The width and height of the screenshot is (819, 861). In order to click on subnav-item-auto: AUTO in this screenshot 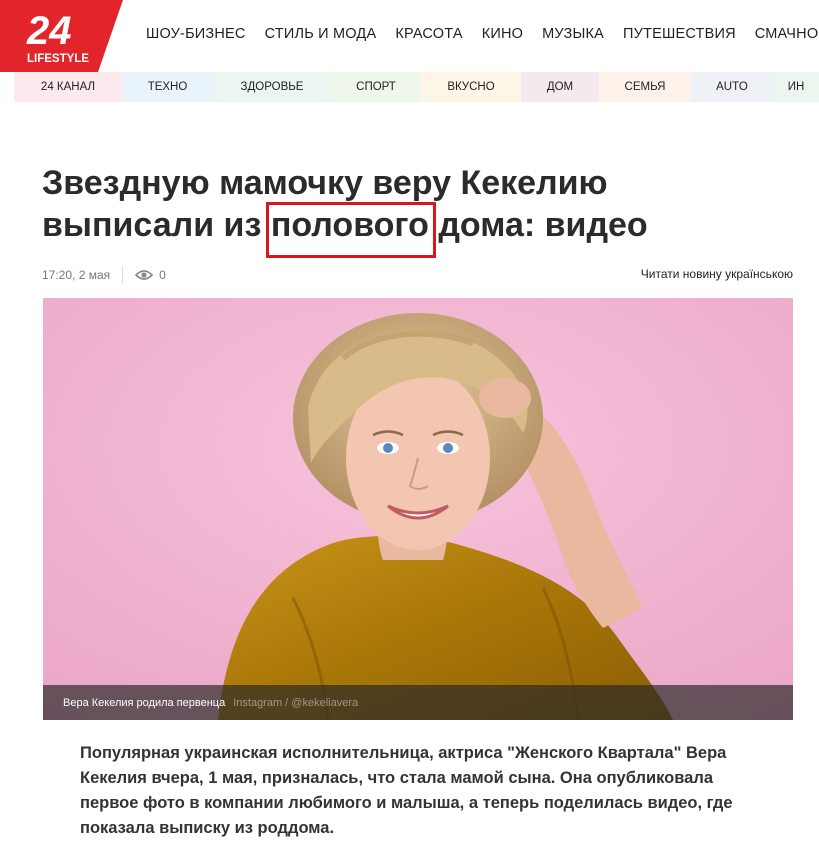, I will do `click(732, 87)`.